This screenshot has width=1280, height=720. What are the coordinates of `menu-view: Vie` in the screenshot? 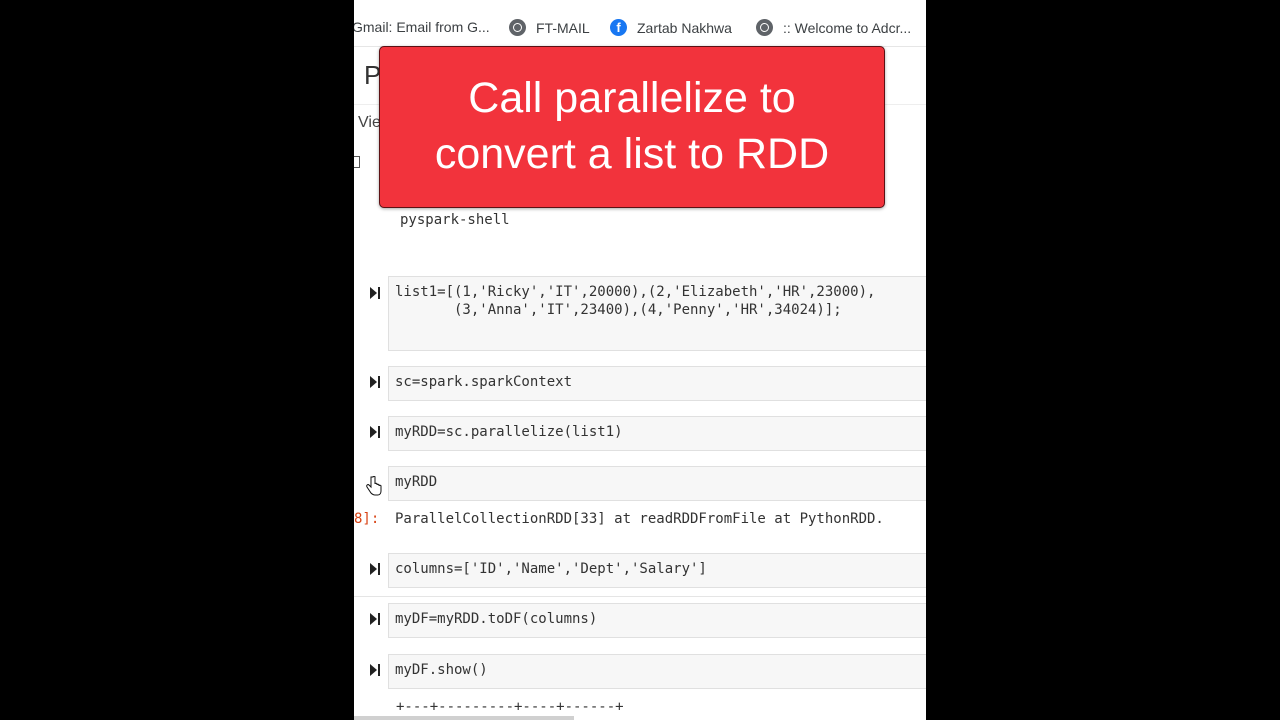 It's located at (369, 123).